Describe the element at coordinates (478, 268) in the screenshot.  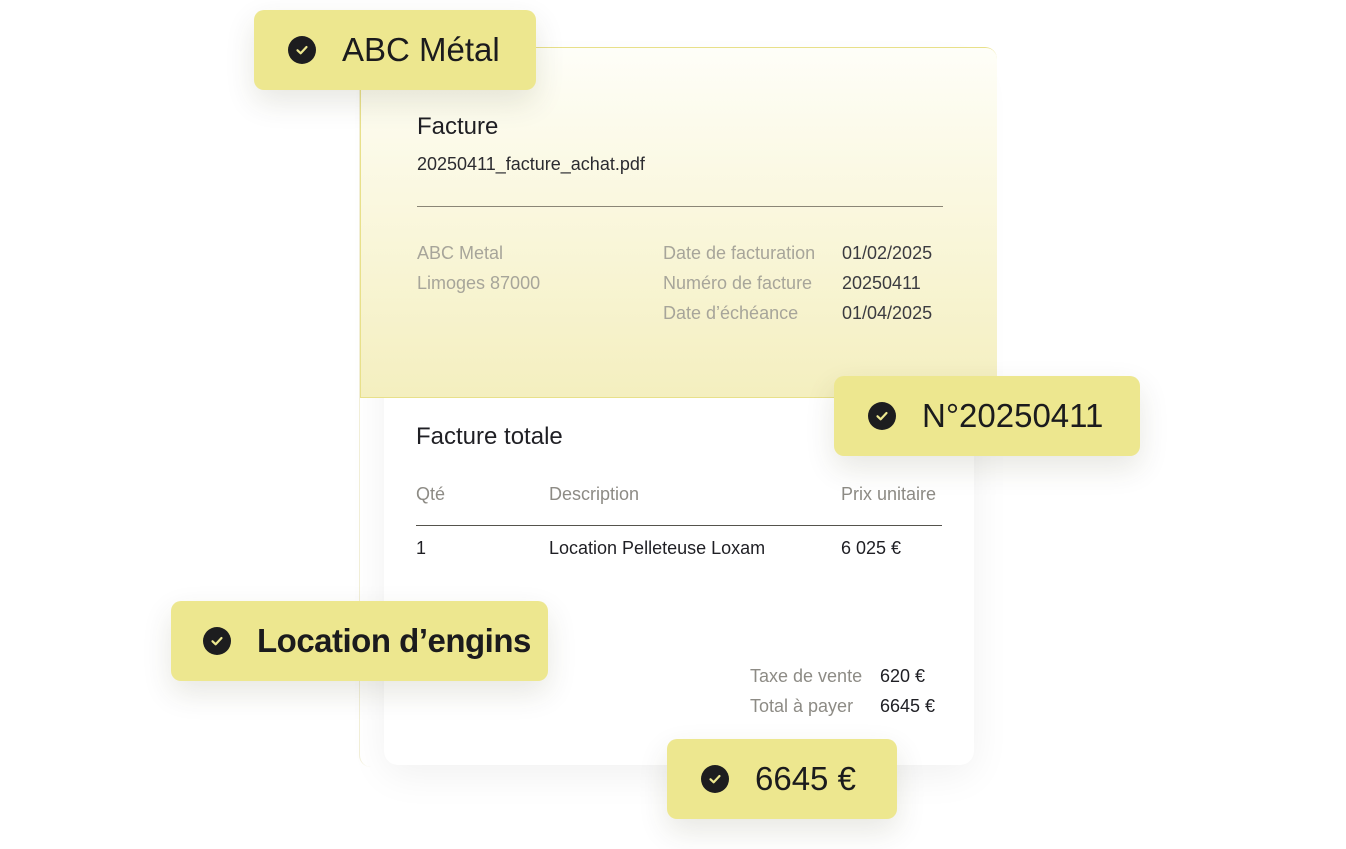
I see `supplier-block: ABC Metal Limoges 87000` at that location.